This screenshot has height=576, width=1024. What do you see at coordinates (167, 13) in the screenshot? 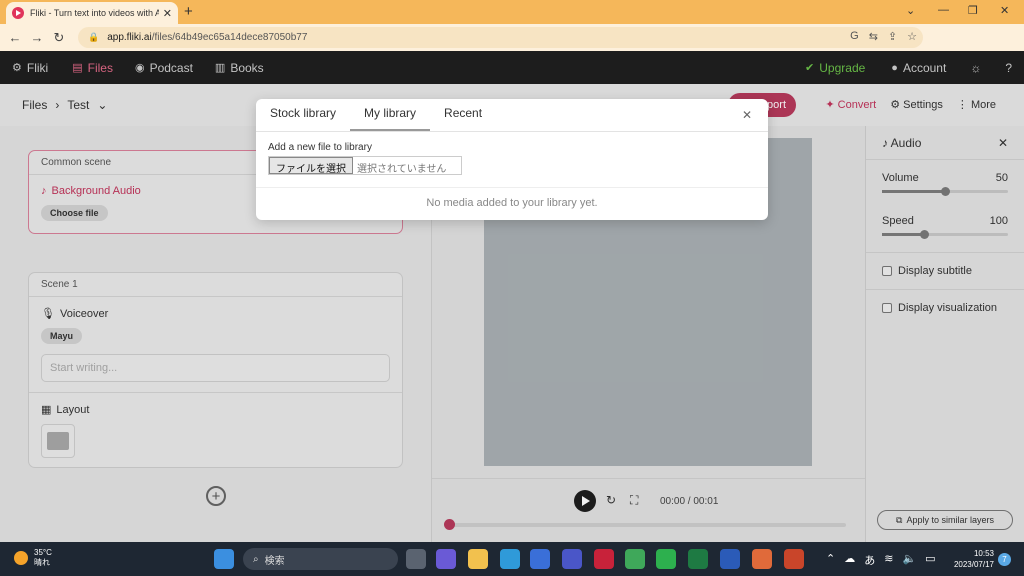
I see `close-tab-icon: ✕` at bounding box center [167, 13].